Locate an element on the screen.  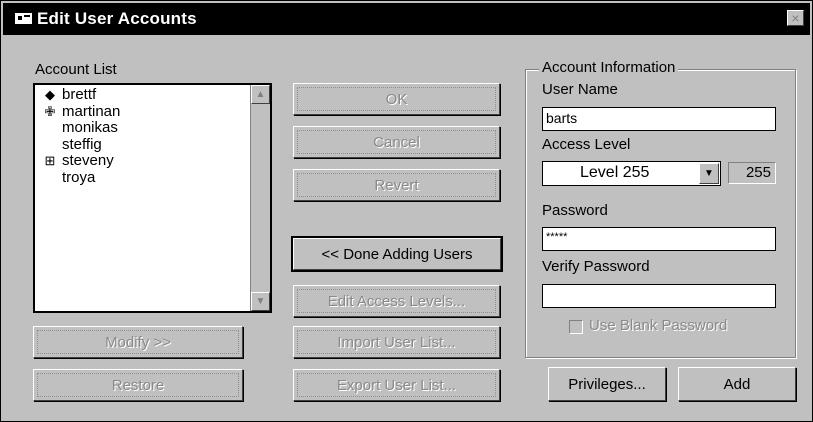
account-list-label: Account List is located at coordinates (76, 69).